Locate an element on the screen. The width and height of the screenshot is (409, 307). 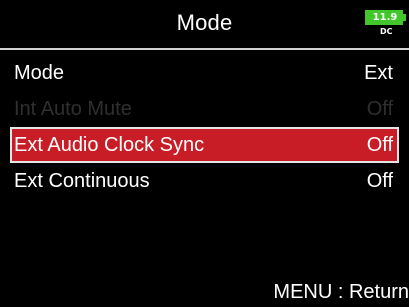
header-divider is located at coordinates (204, 49).